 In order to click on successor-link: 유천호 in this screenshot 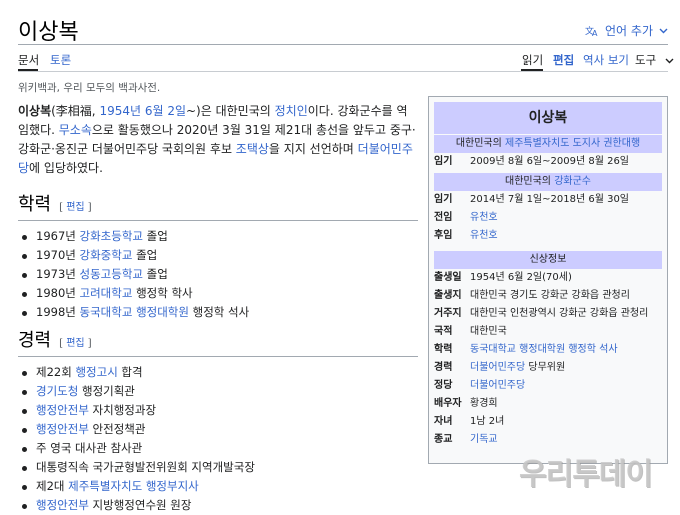, I will do `click(566, 236)`.